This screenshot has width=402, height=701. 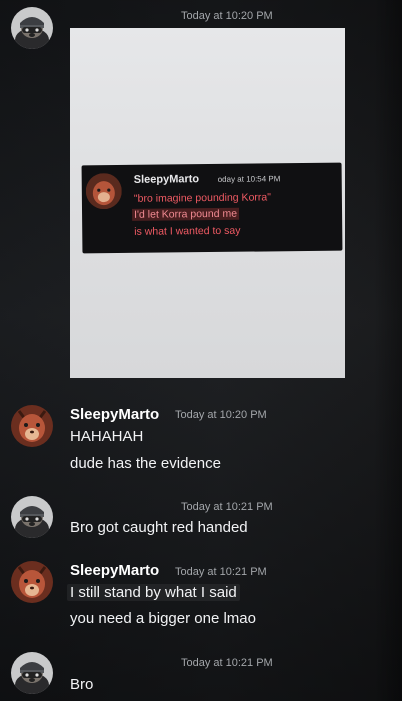 What do you see at coordinates (187, 231) in the screenshot?
I see `attachment-plain-line: is what I wanted to say` at bounding box center [187, 231].